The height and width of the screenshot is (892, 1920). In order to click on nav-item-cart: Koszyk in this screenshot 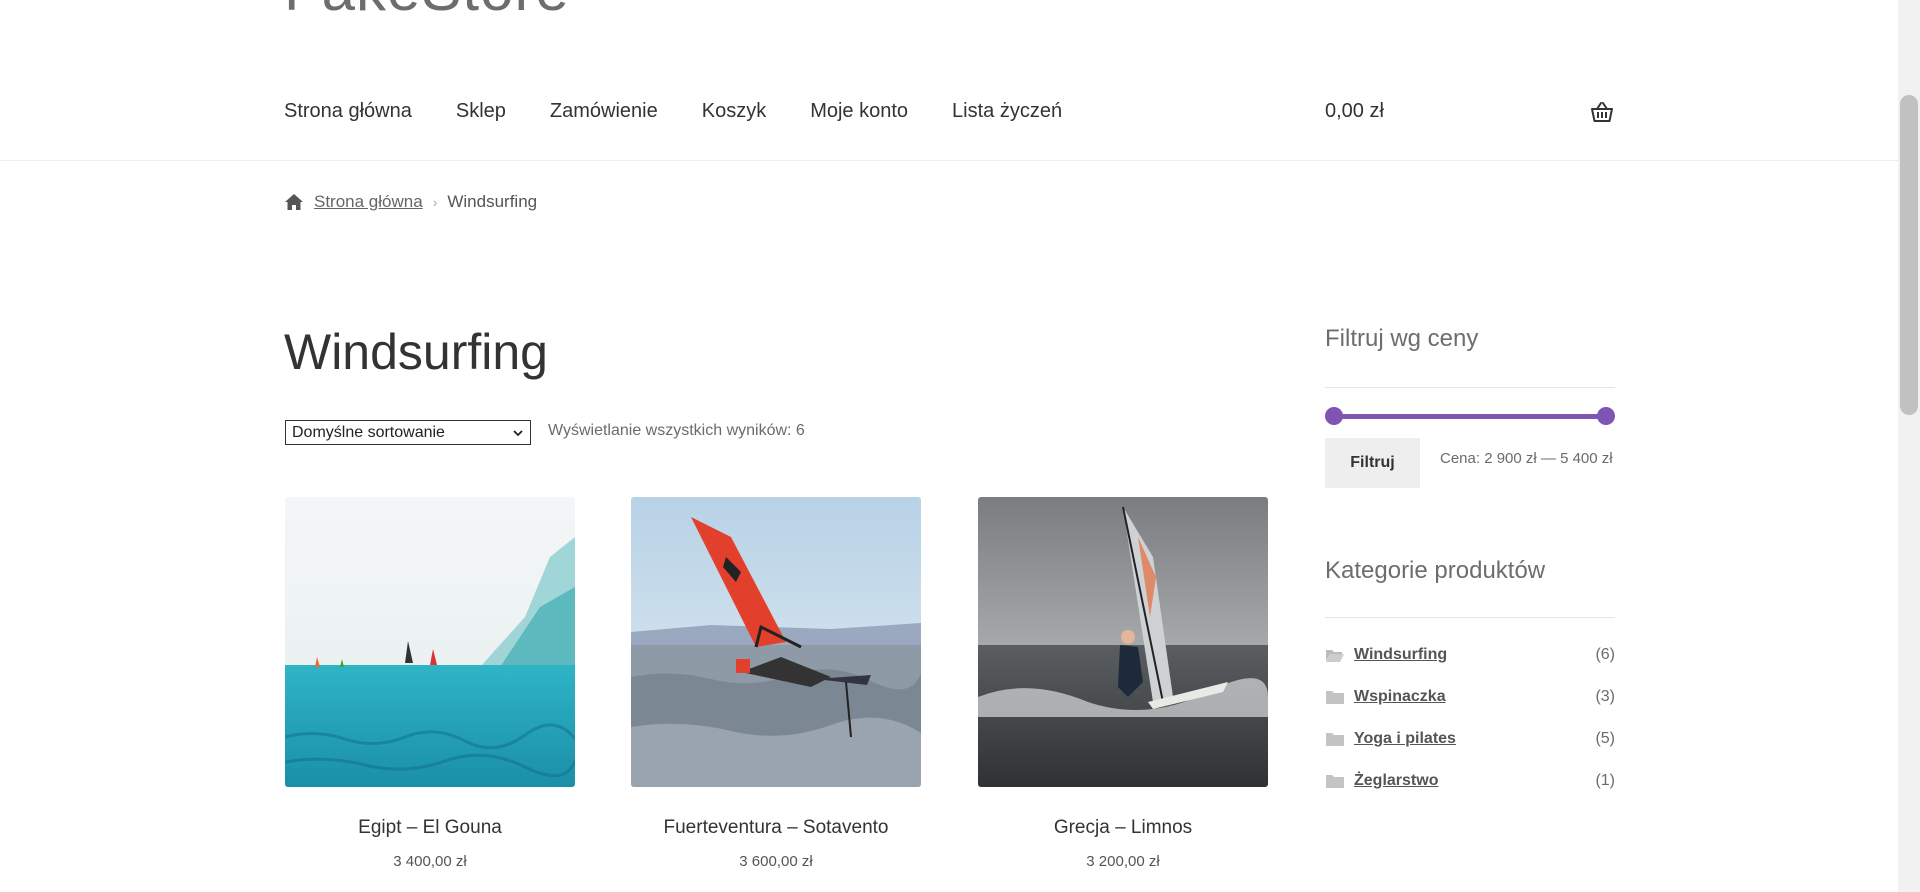, I will do `click(734, 112)`.